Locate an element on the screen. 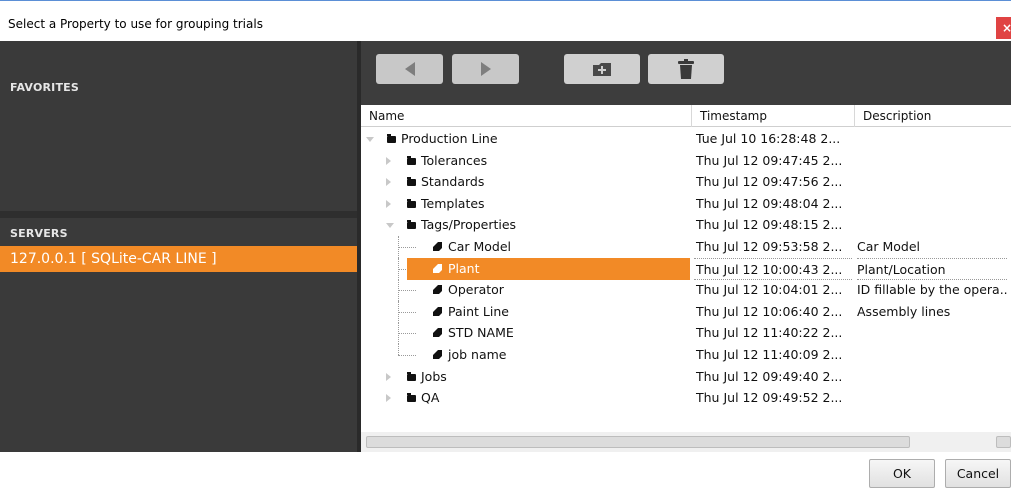 Image resolution: width=1011 pixels, height=489 pixels. column-header-description: Description is located at coordinates (933, 116).